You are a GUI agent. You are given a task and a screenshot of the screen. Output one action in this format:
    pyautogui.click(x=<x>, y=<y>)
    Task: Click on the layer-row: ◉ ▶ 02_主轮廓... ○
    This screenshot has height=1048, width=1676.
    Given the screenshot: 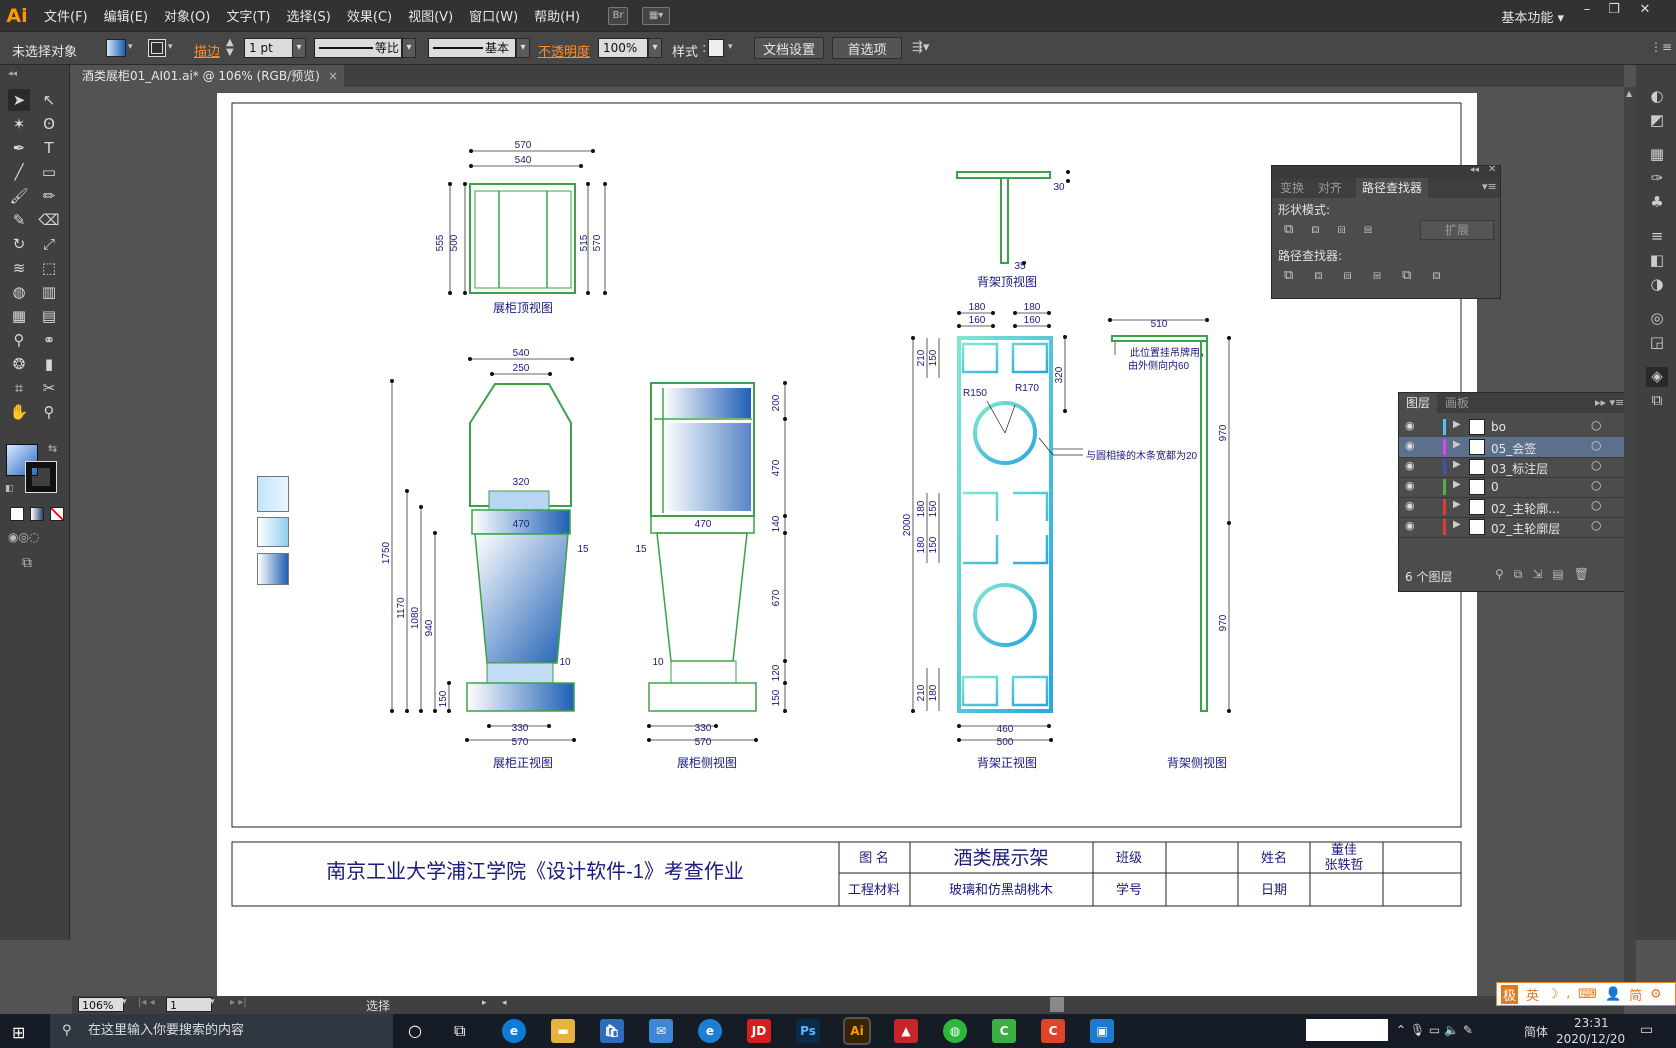 What is the action you would take?
    pyautogui.click(x=1511, y=507)
    